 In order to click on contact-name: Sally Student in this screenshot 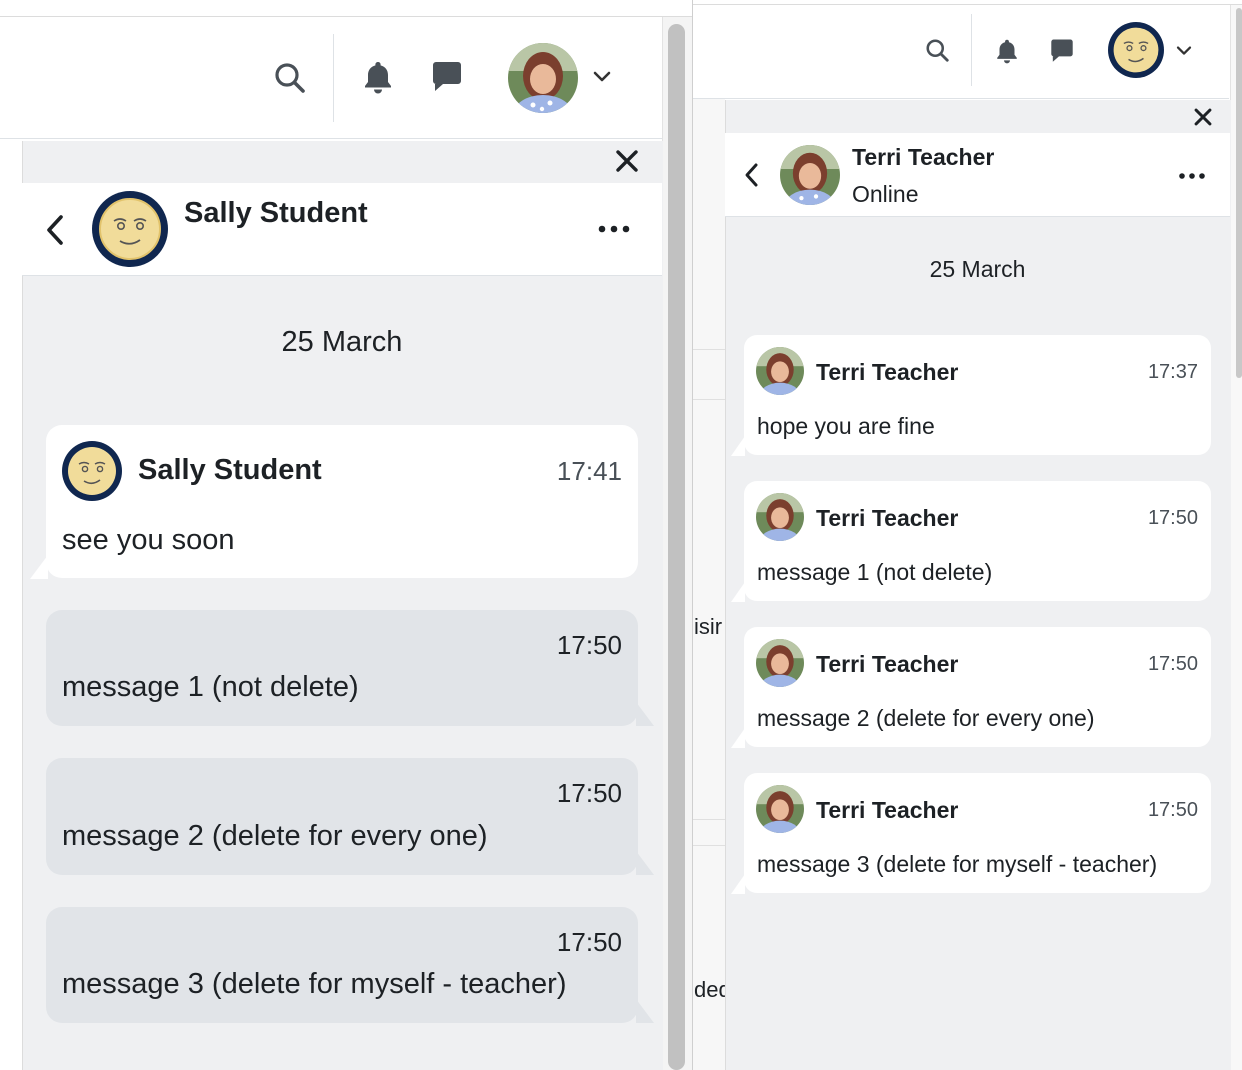, I will do `click(276, 213)`.